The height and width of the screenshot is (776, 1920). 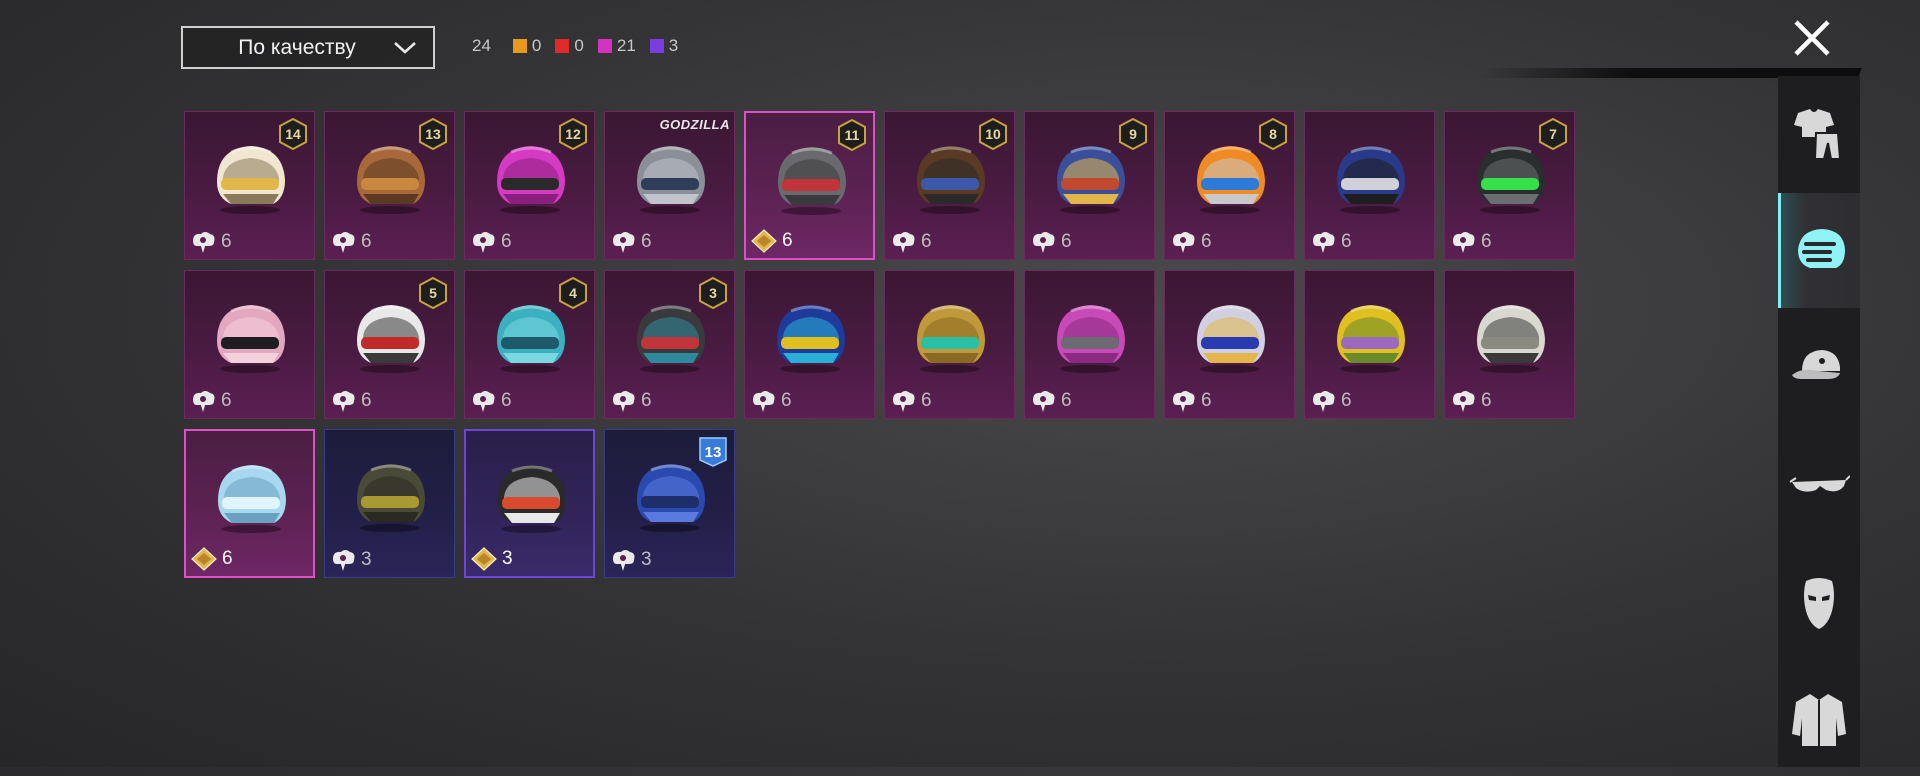 What do you see at coordinates (993, 134) in the screenshot?
I see `level-badge: 10` at bounding box center [993, 134].